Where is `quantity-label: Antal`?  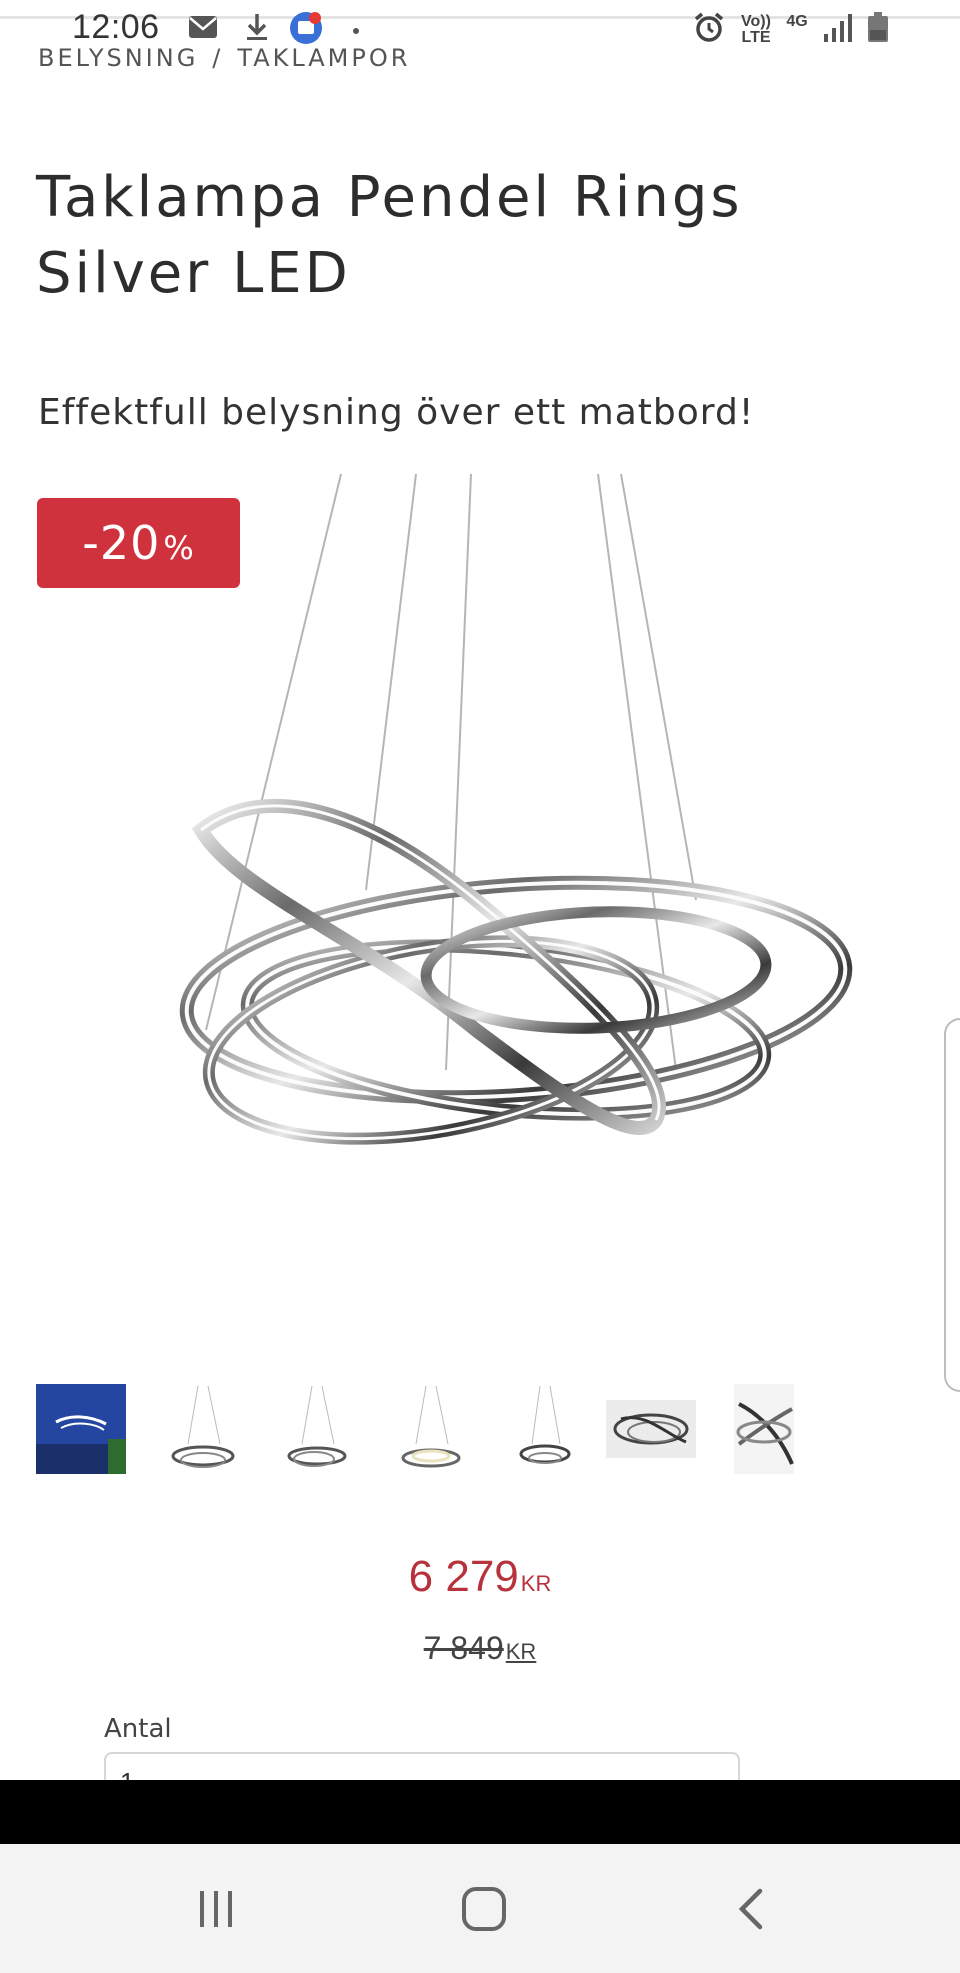 quantity-label: Antal is located at coordinates (138, 1729).